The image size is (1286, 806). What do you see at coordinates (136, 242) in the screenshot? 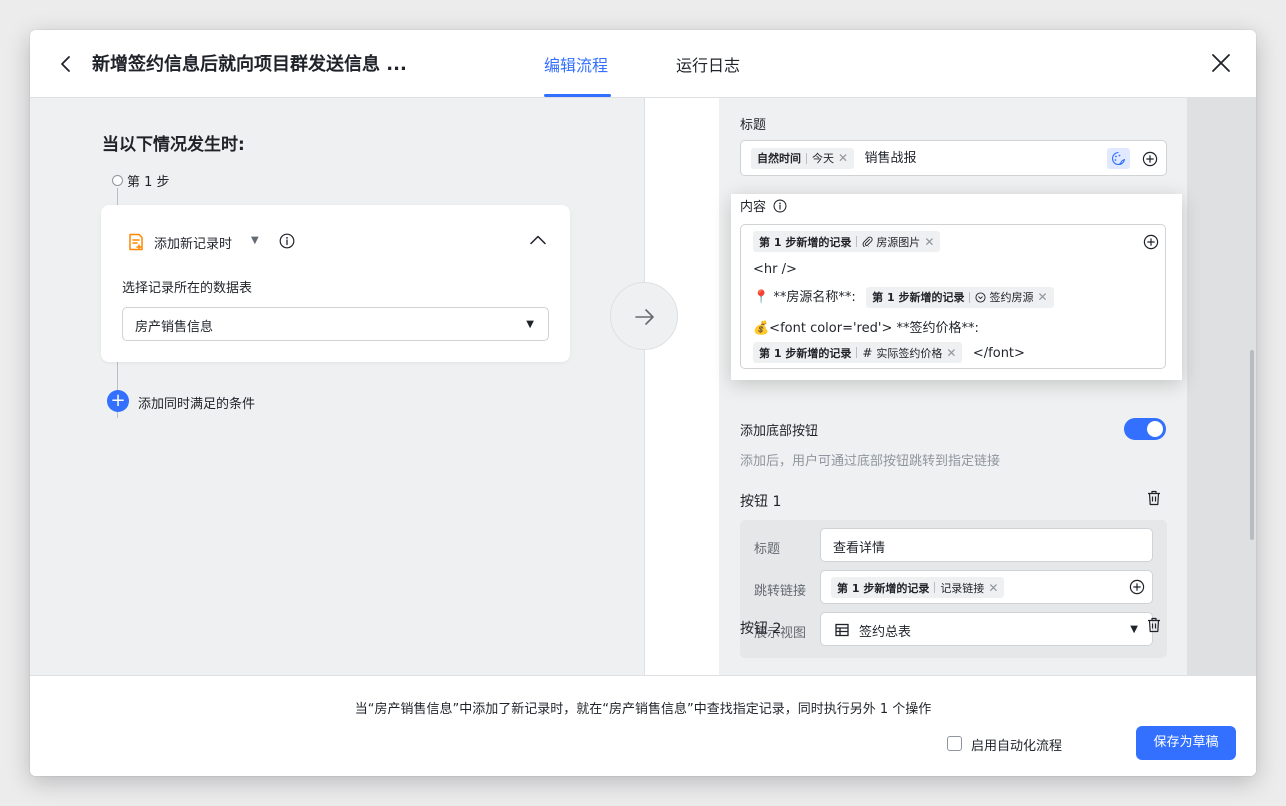
I see `new-record-icon` at bounding box center [136, 242].